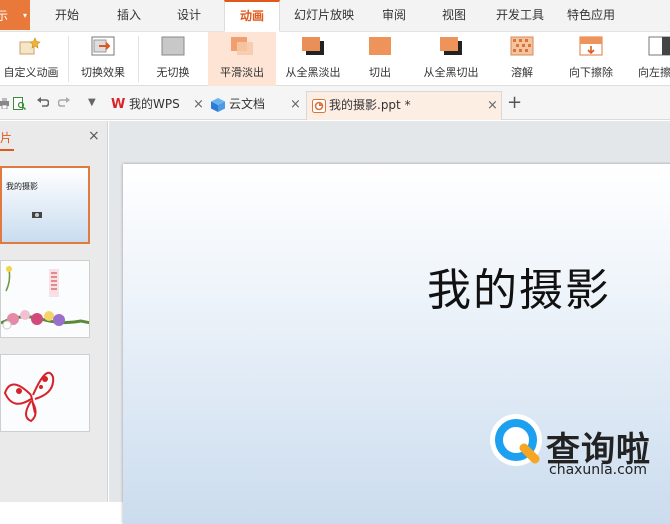 This screenshot has width=670, height=524. Describe the element at coordinates (37, 215) in the screenshot. I see `thumbnail-mini-image` at that location.